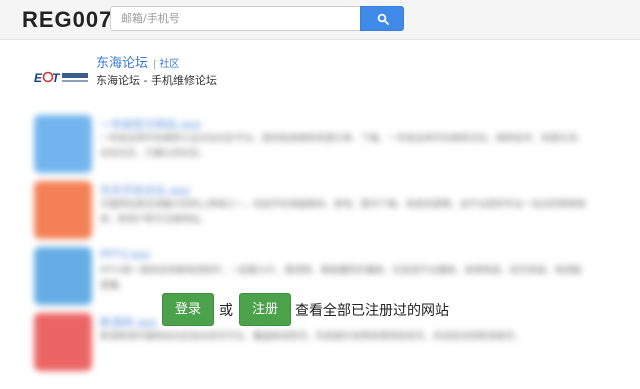 The image size is (640, 389). Describe the element at coordinates (265, 309) in the screenshot. I see `register-button: 注册` at that location.